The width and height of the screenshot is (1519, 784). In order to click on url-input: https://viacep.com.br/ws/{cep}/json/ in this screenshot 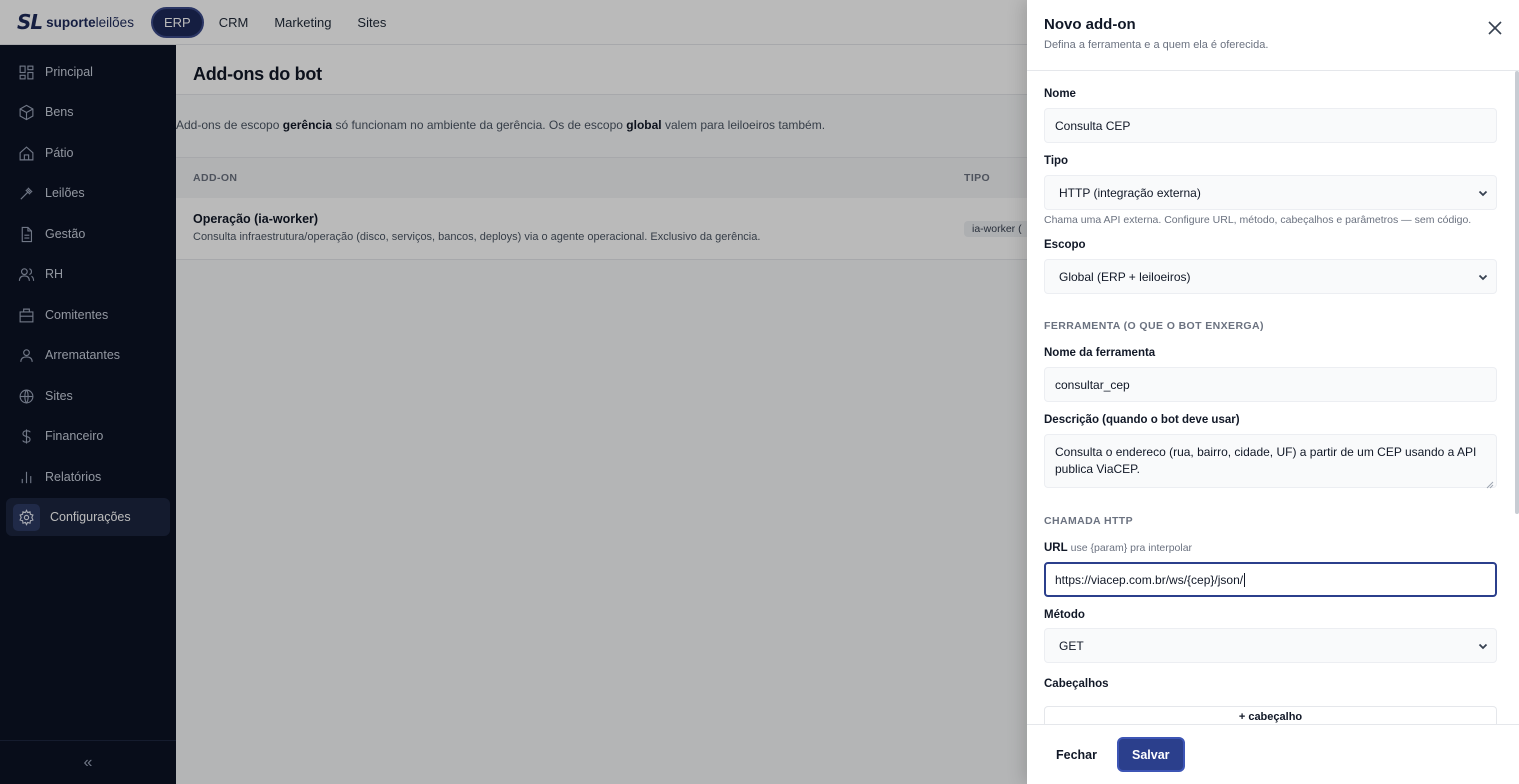, I will do `click(1270, 579)`.